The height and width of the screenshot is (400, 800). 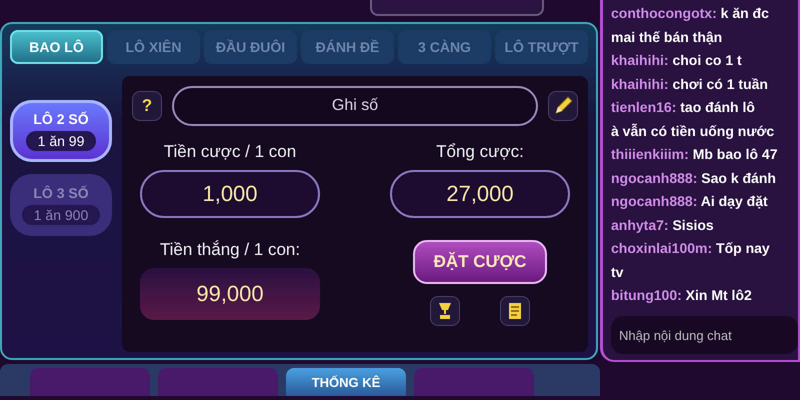 What do you see at coordinates (480, 194) in the screenshot?
I see `total-amount: 27,000` at bounding box center [480, 194].